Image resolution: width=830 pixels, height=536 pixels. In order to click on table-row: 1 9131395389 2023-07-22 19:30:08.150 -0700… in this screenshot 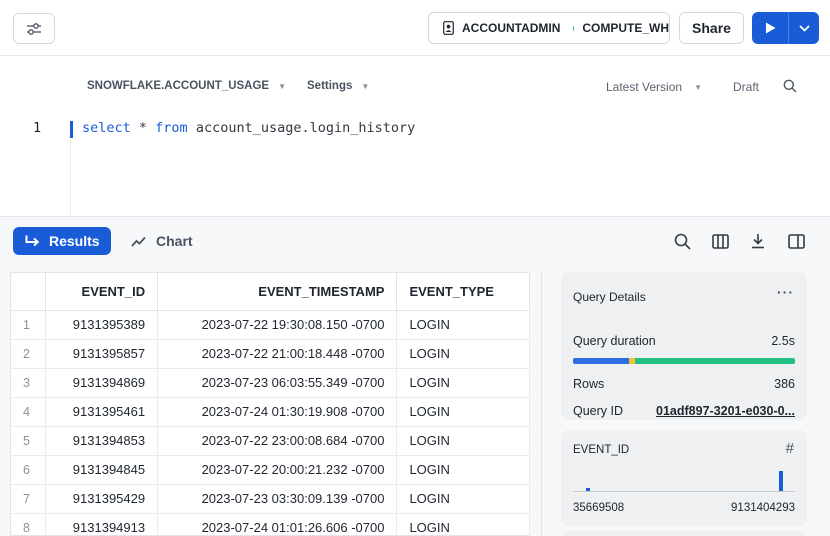, I will do `click(270, 325)`.